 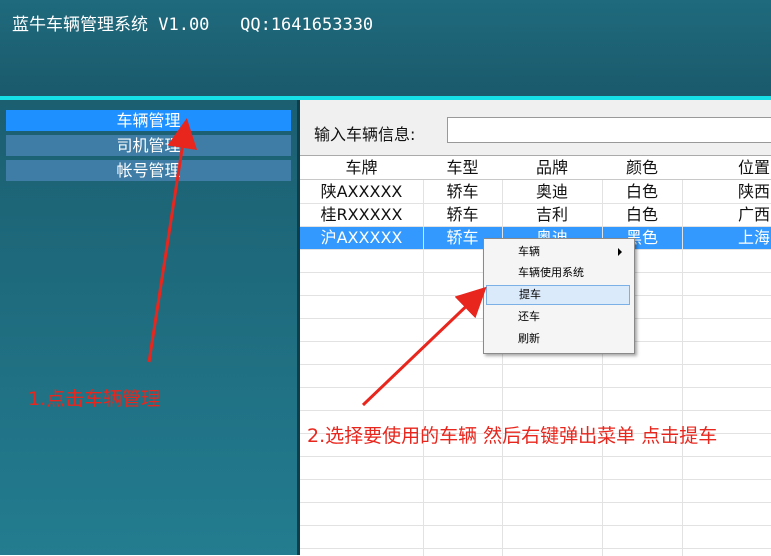 What do you see at coordinates (512, 436) in the screenshot?
I see `annotation-step-2: 2.选择要使用的车辆 然后右键弹出菜单 点击提车` at bounding box center [512, 436].